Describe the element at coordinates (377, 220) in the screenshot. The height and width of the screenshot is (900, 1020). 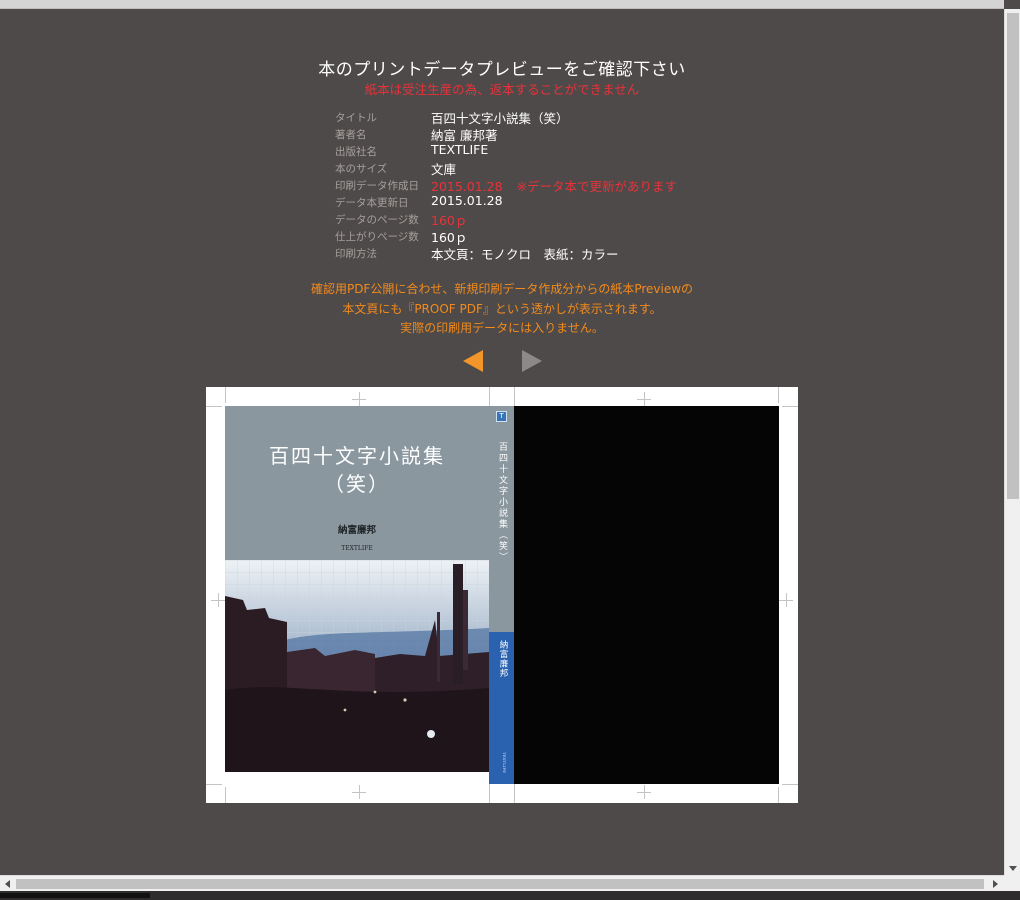
I see `info-label: データのページ数` at that location.